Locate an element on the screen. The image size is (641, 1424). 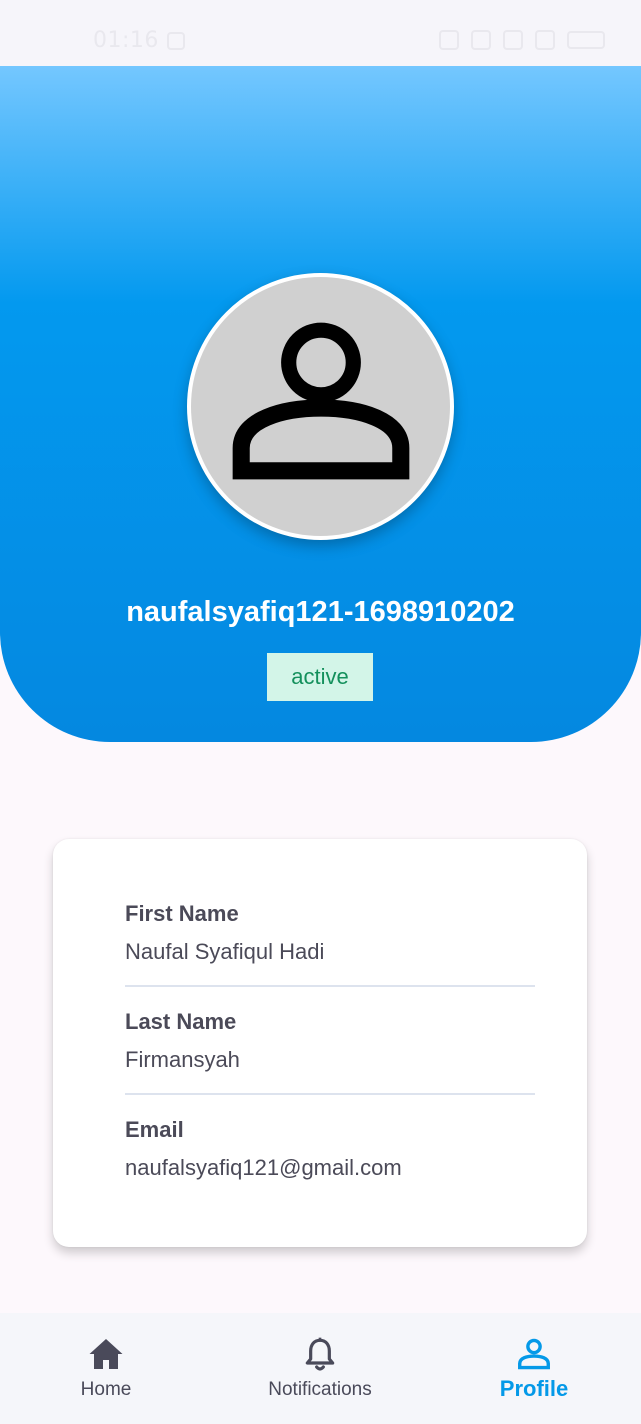
home-icon is located at coordinates (106, 1354).